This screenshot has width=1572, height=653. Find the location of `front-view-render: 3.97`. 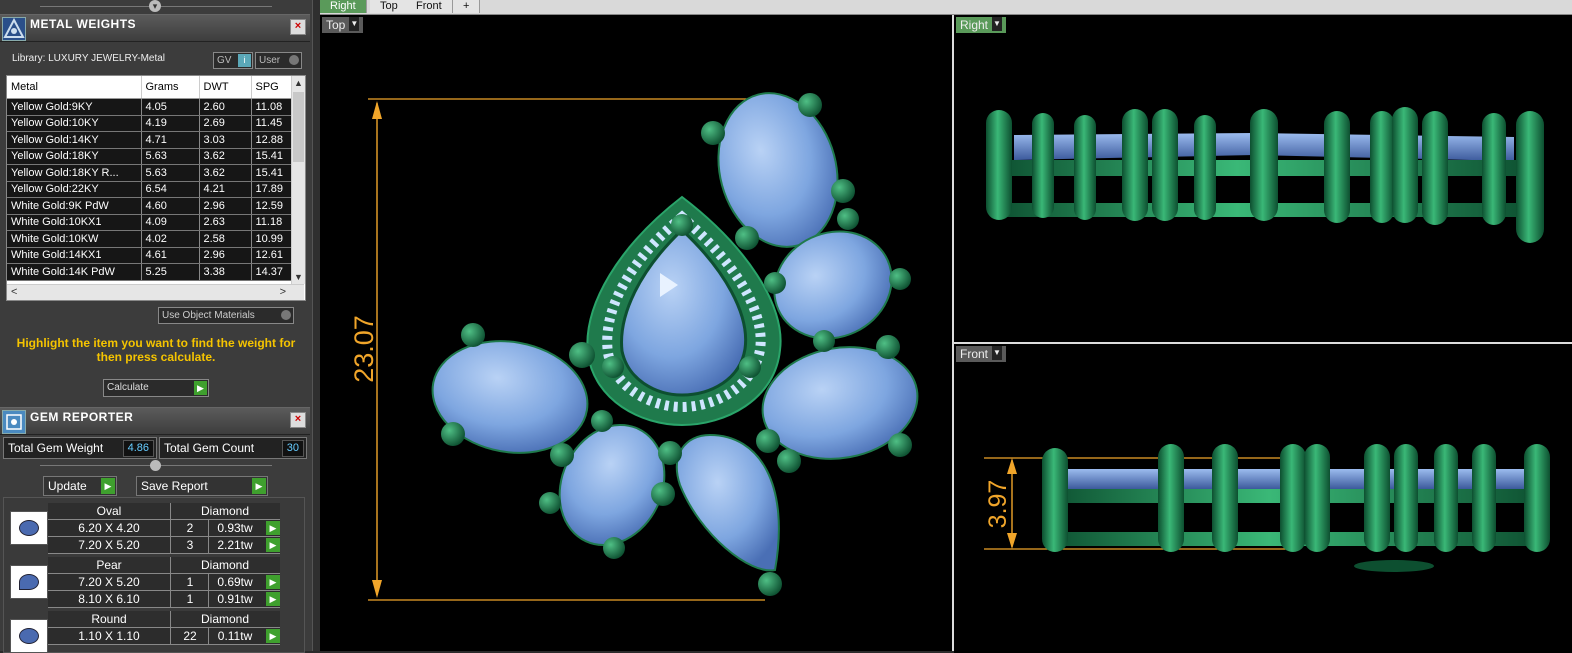

front-view-render: 3.97 is located at coordinates (1267, 508).